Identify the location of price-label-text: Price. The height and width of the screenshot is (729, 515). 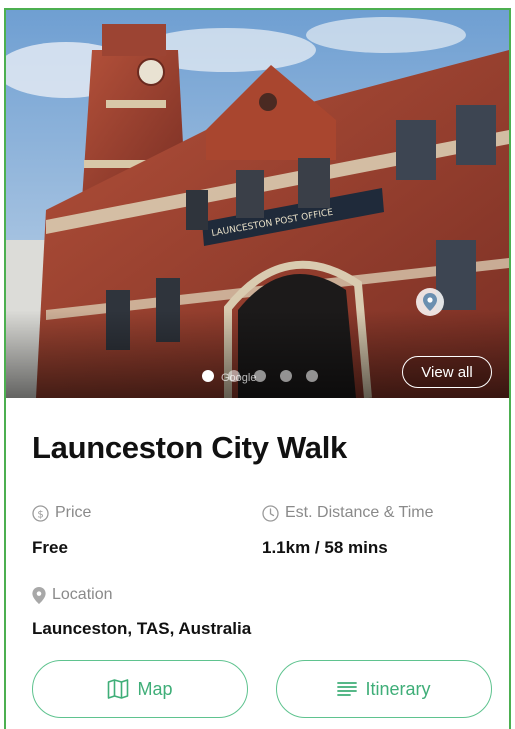
(73, 512).